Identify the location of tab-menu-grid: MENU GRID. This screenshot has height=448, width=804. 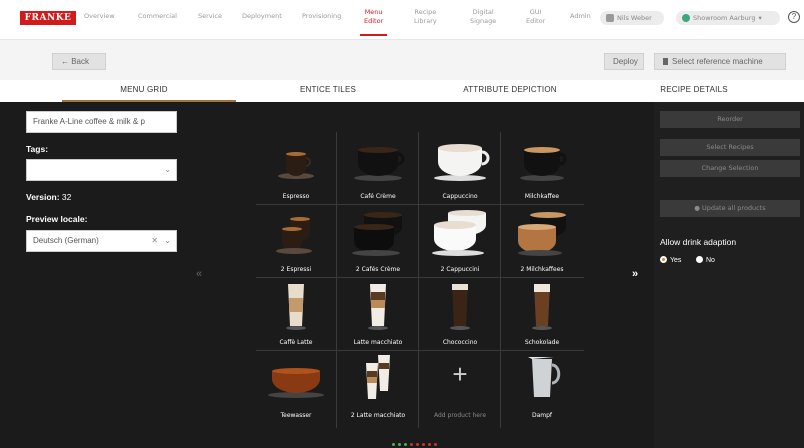
(144, 89).